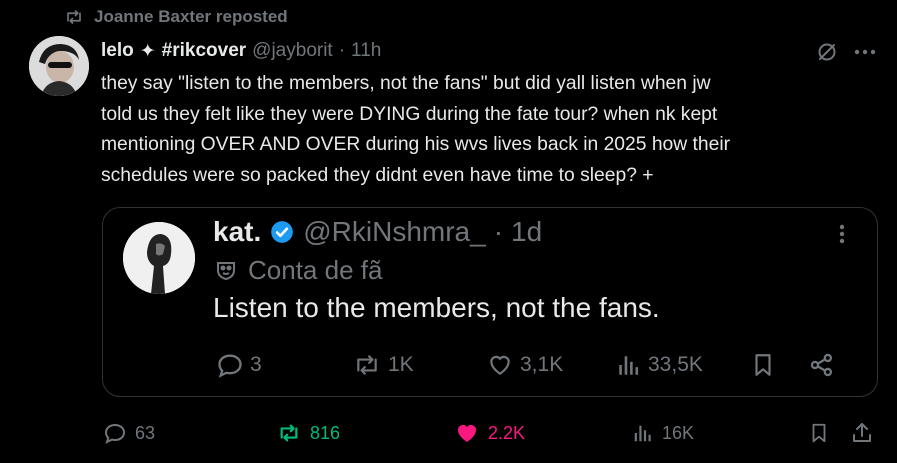 This screenshot has height=463, width=897. What do you see at coordinates (675, 364) in the screenshot?
I see `quoted-views-count: 33,5K` at bounding box center [675, 364].